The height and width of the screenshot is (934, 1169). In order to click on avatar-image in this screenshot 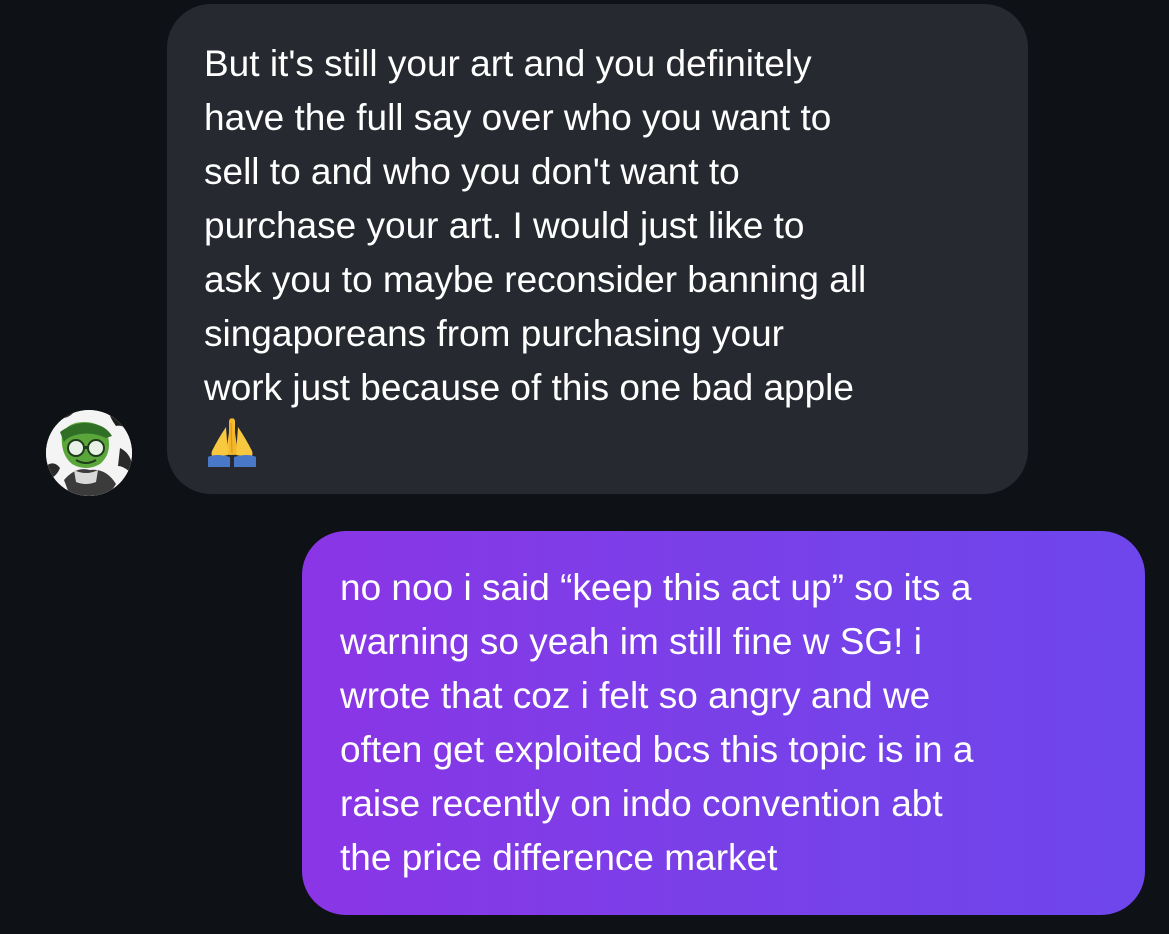, I will do `click(89, 453)`.